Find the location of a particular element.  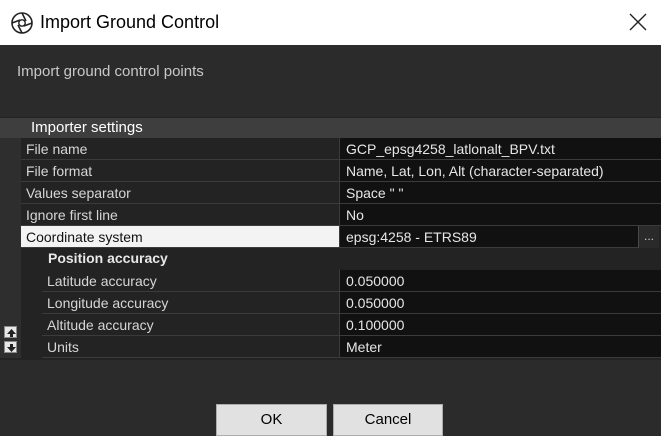

importer-settings-header: Importer settings is located at coordinates (330, 128).